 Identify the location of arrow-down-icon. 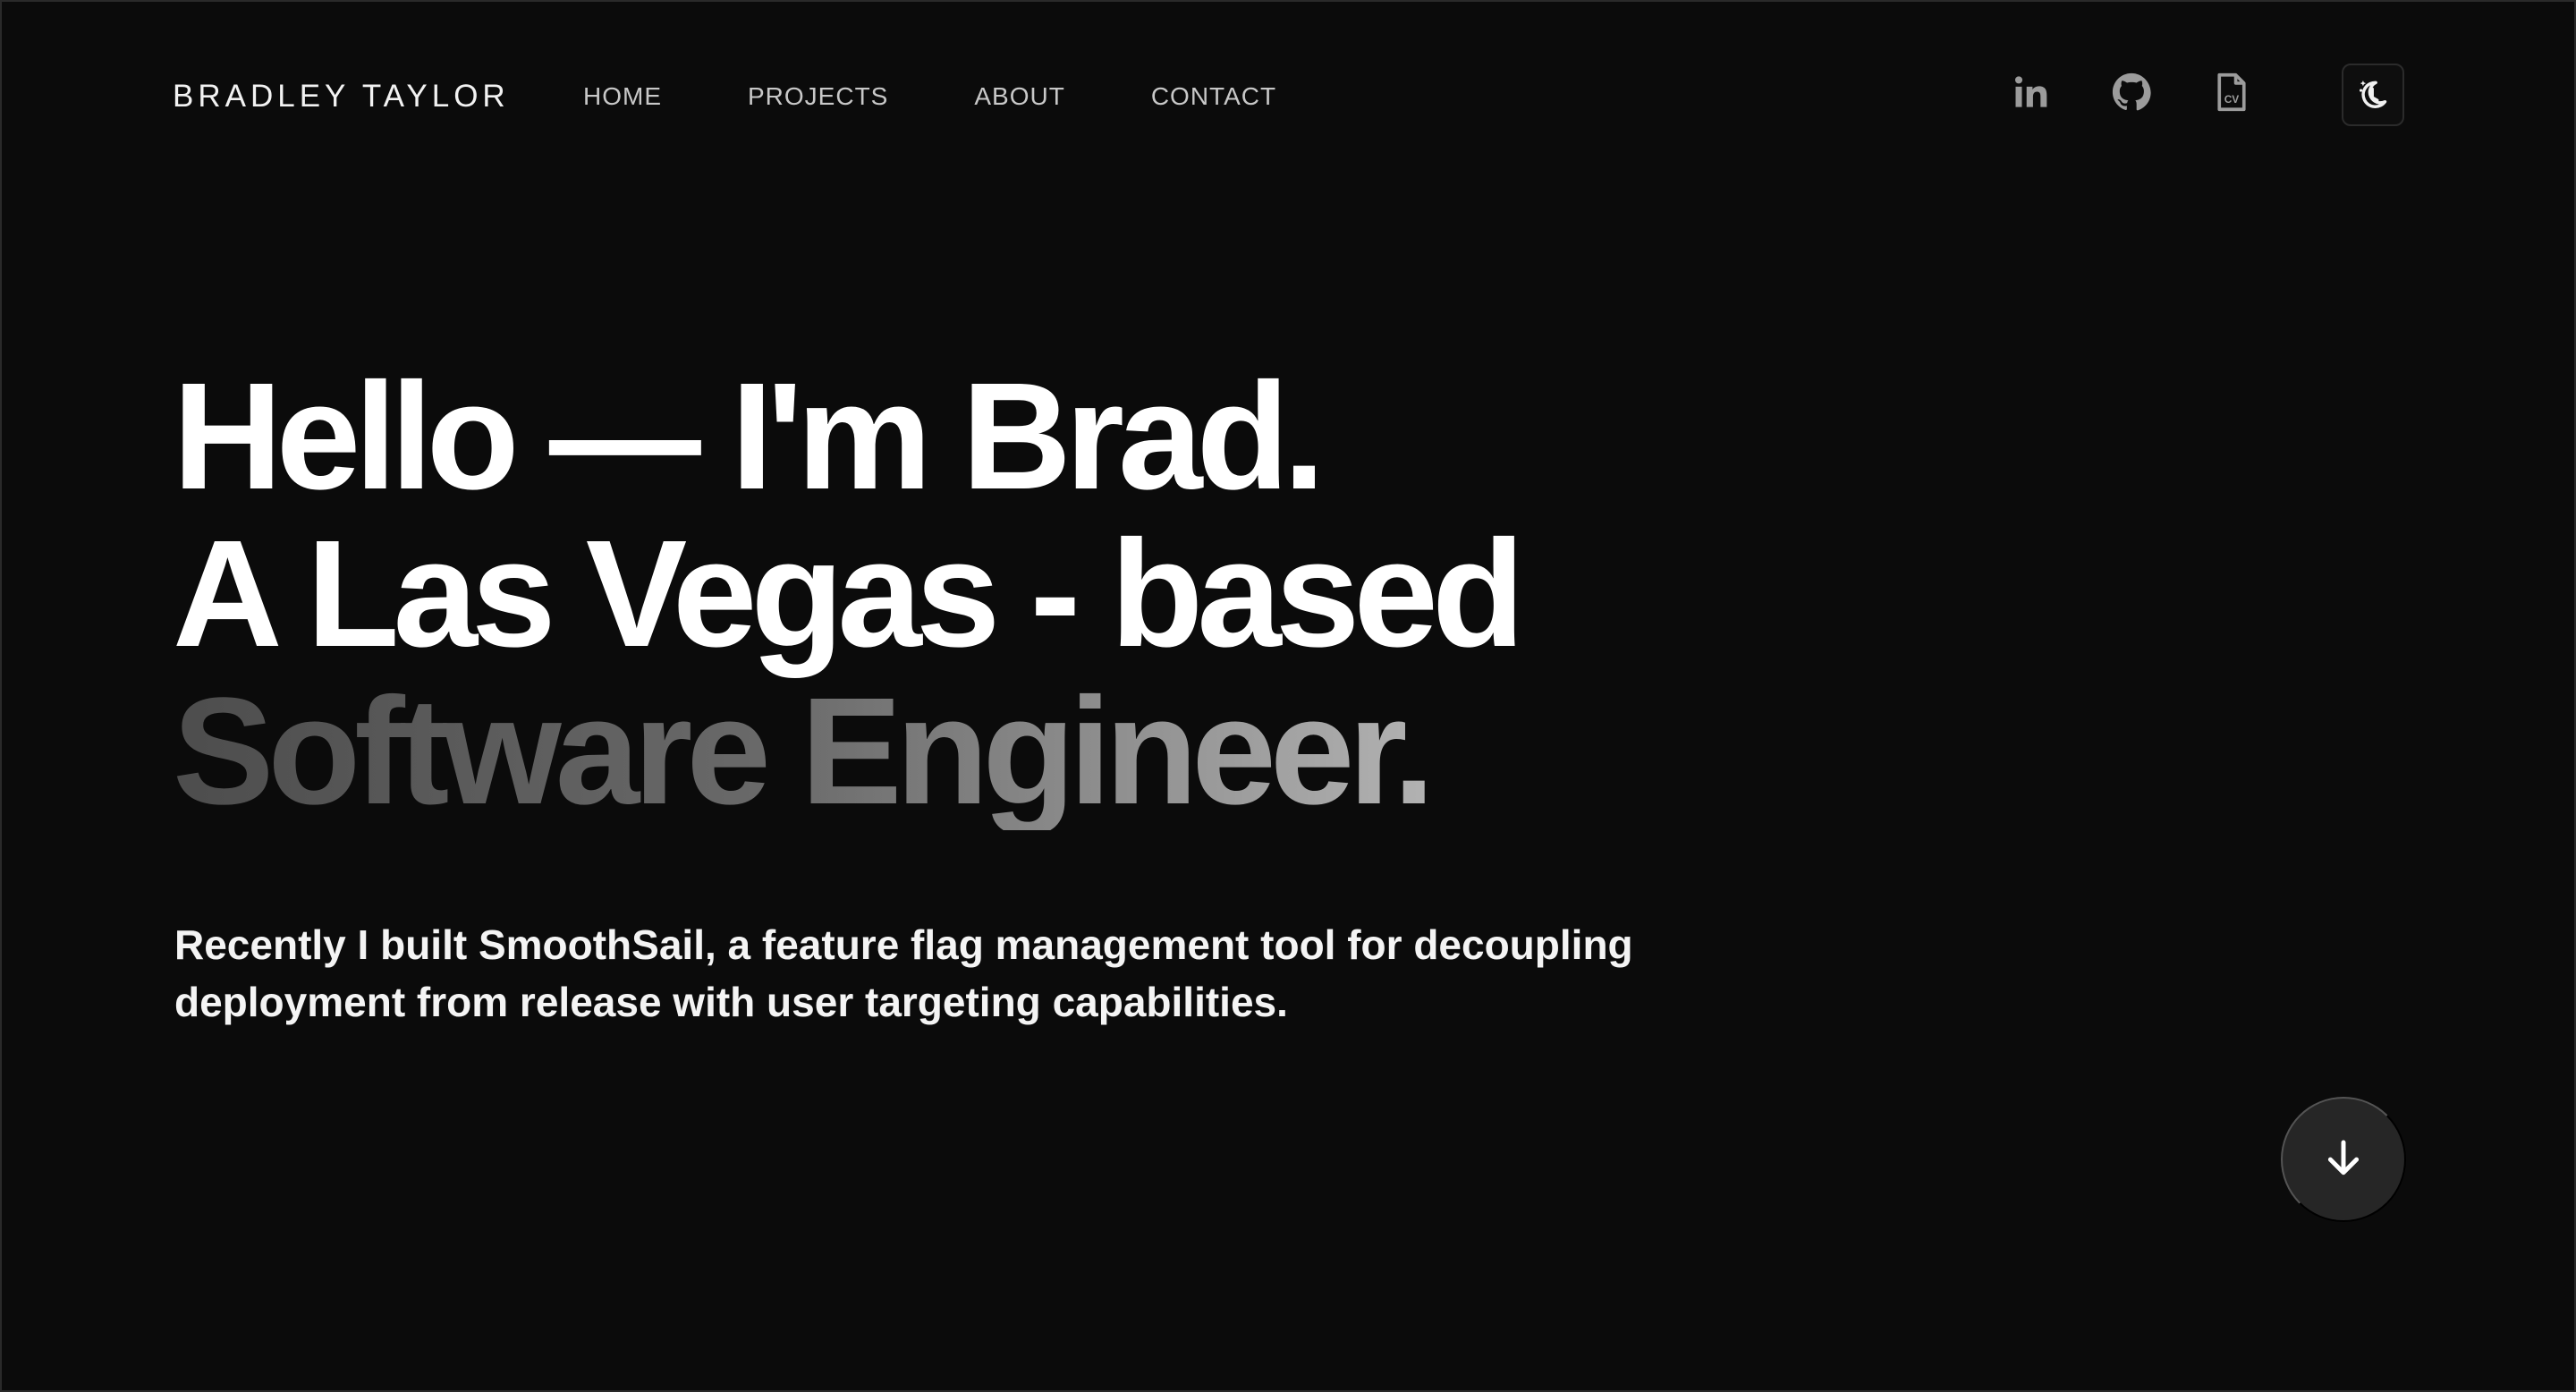
(2343, 1159).